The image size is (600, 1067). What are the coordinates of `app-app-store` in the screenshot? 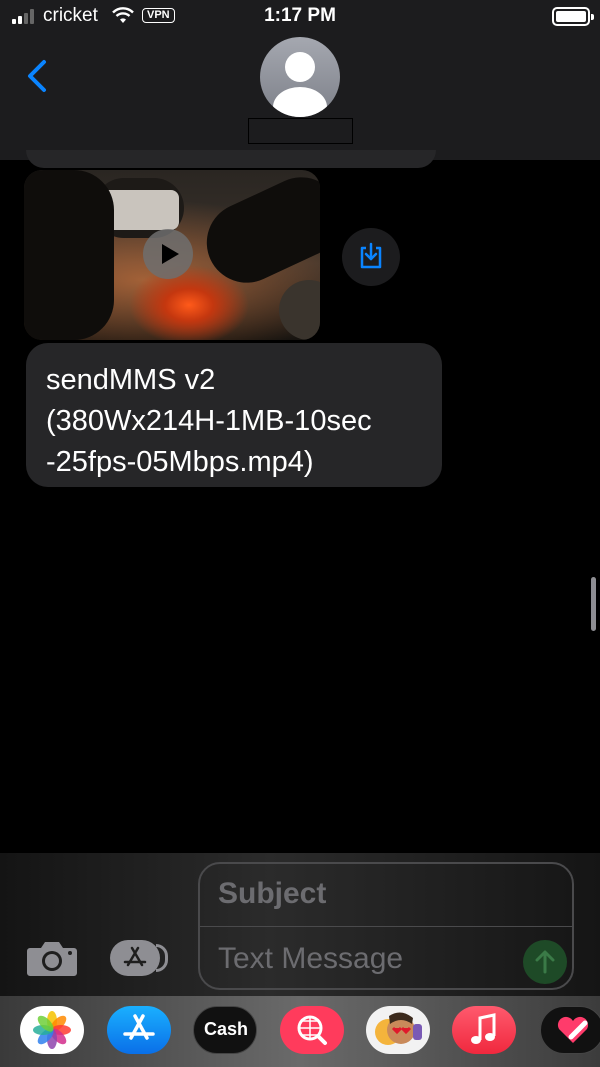 It's located at (139, 1030).